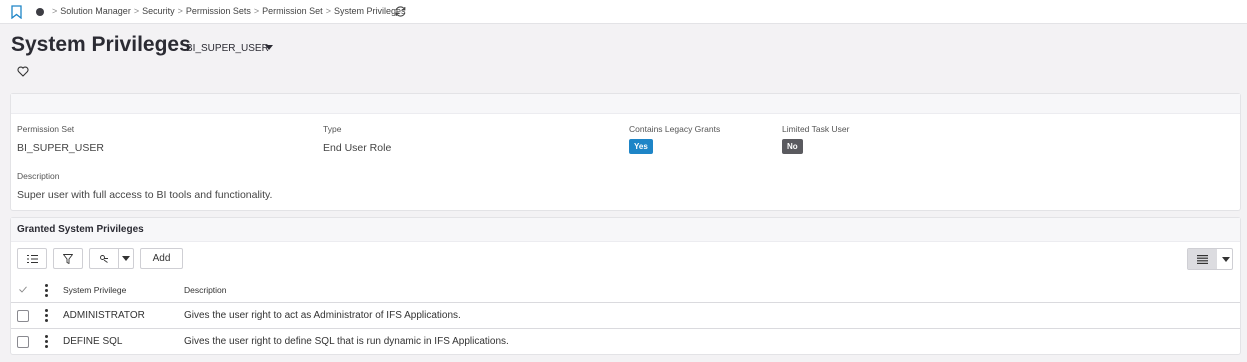 Image resolution: width=1247 pixels, height=362 pixels. What do you see at coordinates (332, 129) in the screenshot?
I see `type-label: Type` at bounding box center [332, 129].